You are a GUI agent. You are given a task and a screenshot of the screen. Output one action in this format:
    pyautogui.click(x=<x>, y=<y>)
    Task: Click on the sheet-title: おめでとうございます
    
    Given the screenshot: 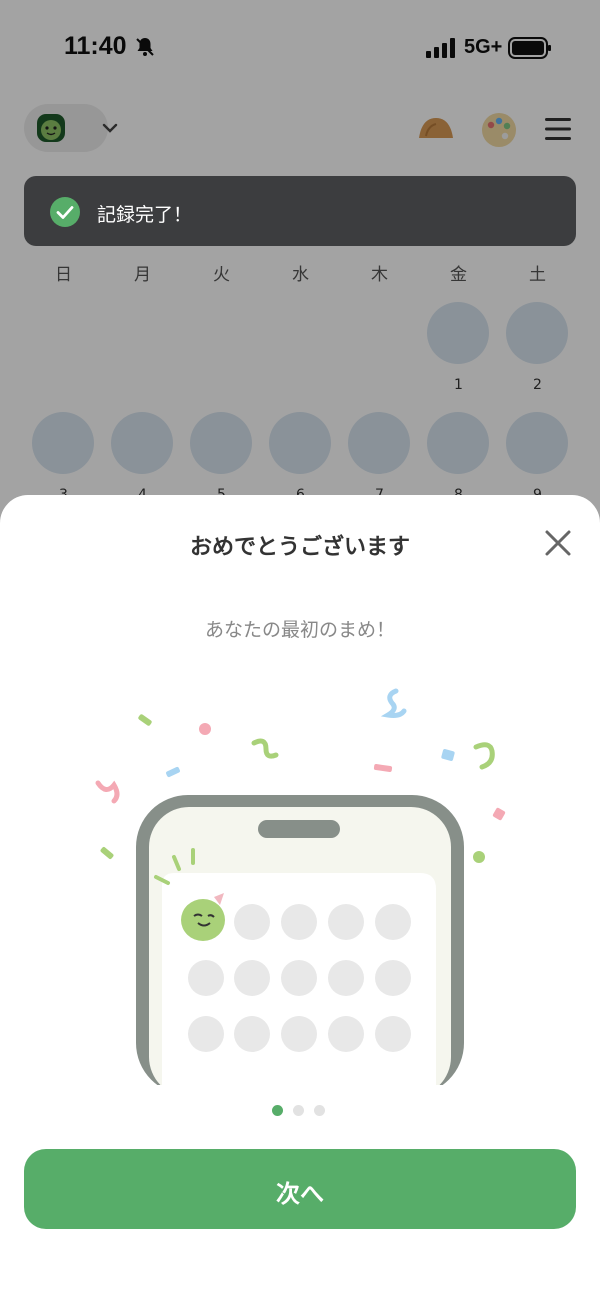 What is the action you would take?
    pyautogui.click(x=299, y=547)
    